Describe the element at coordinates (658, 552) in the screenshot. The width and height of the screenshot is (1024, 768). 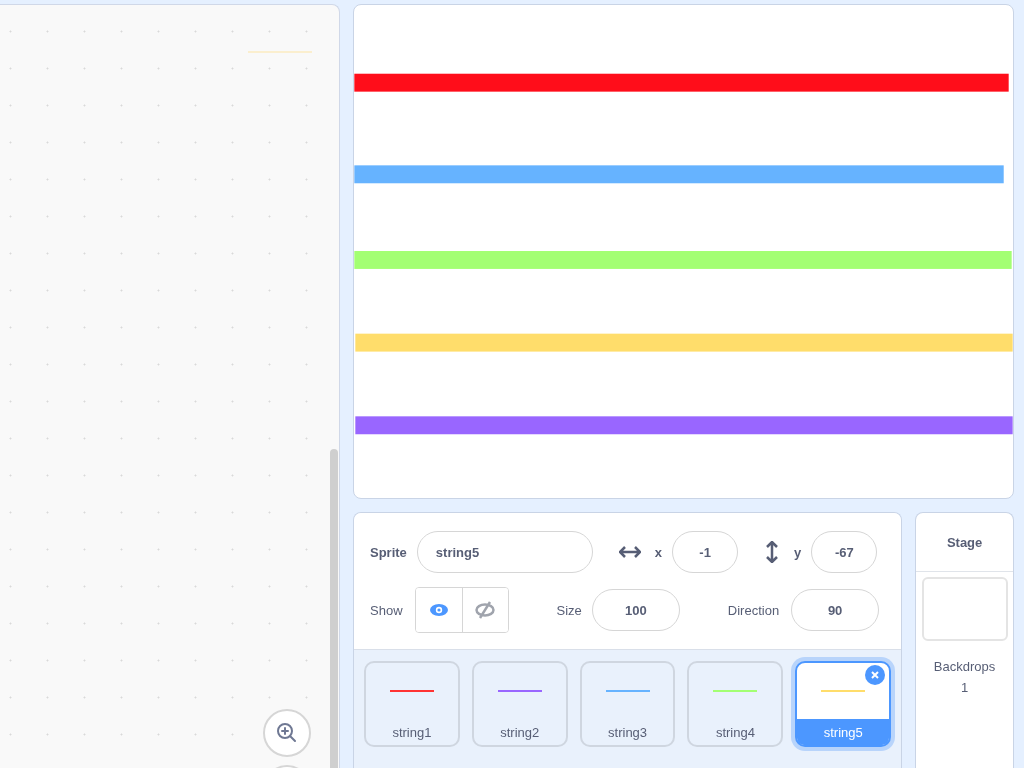
I see `x-label: x` at that location.